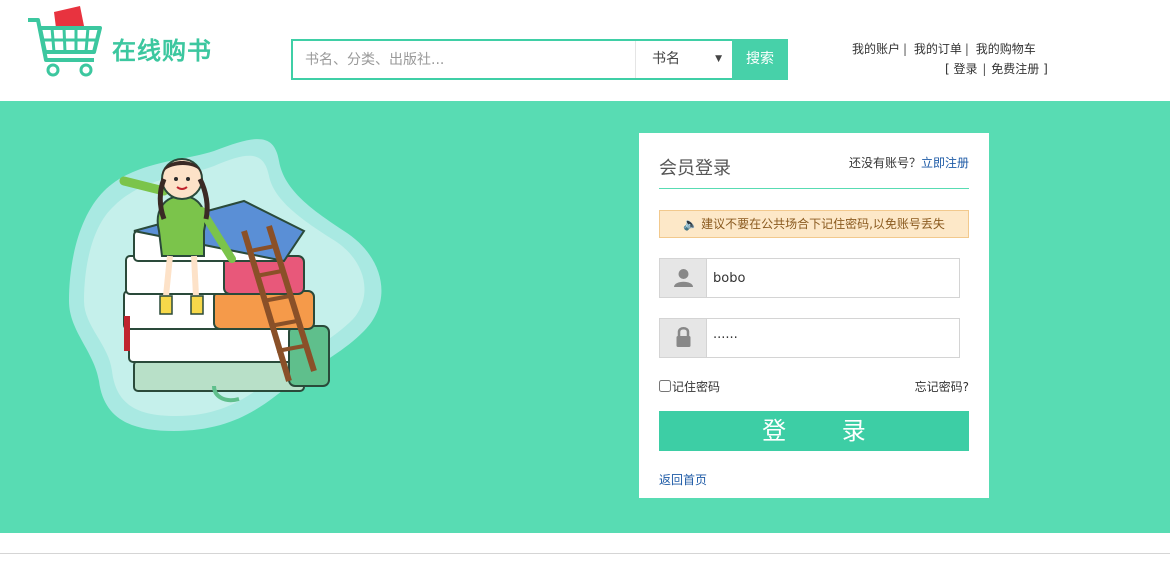 Image resolution: width=1170 pixels, height=575 pixels. Describe the element at coordinates (683, 59) in the screenshot. I see `search-category-select: 书名 ▼` at that location.